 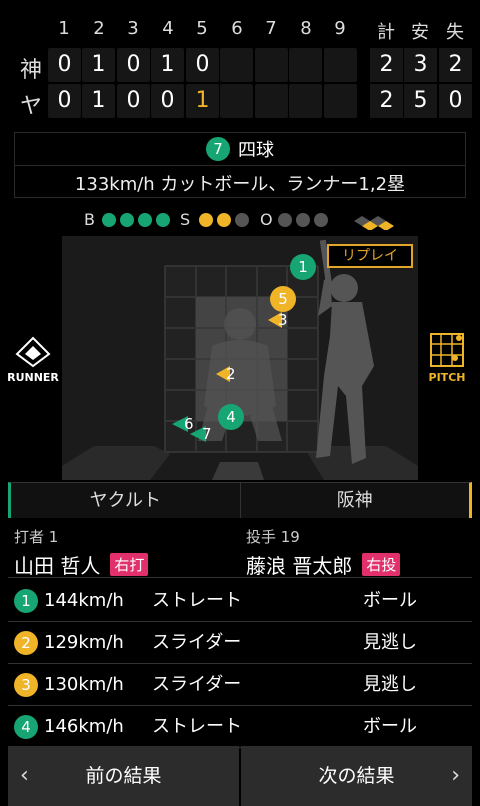 What do you see at coordinates (455, 775) in the screenshot?
I see `chevron-right-icon: ›` at bounding box center [455, 775].